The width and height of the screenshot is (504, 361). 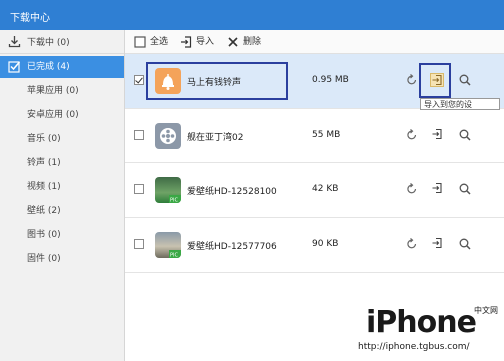 What do you see at coordinates (44, 163) in the screenshot?
I see `sidebar-item-label: 铃声 (1)` at bounding box center [44, 163].